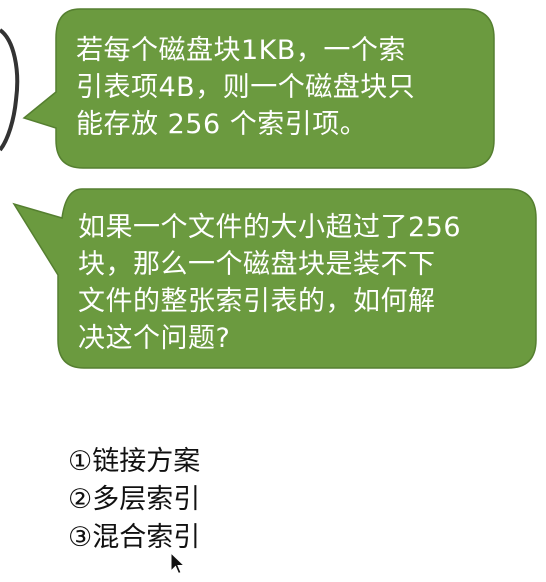  I want to click on option-multilevel-index: ②多层索引, so click(134, 499).